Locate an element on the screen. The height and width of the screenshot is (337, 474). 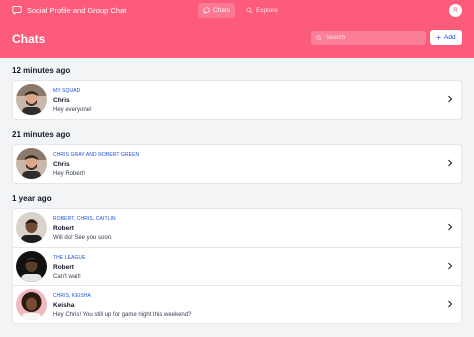
chat-bubble-icon is located at coordinates (17, 10).